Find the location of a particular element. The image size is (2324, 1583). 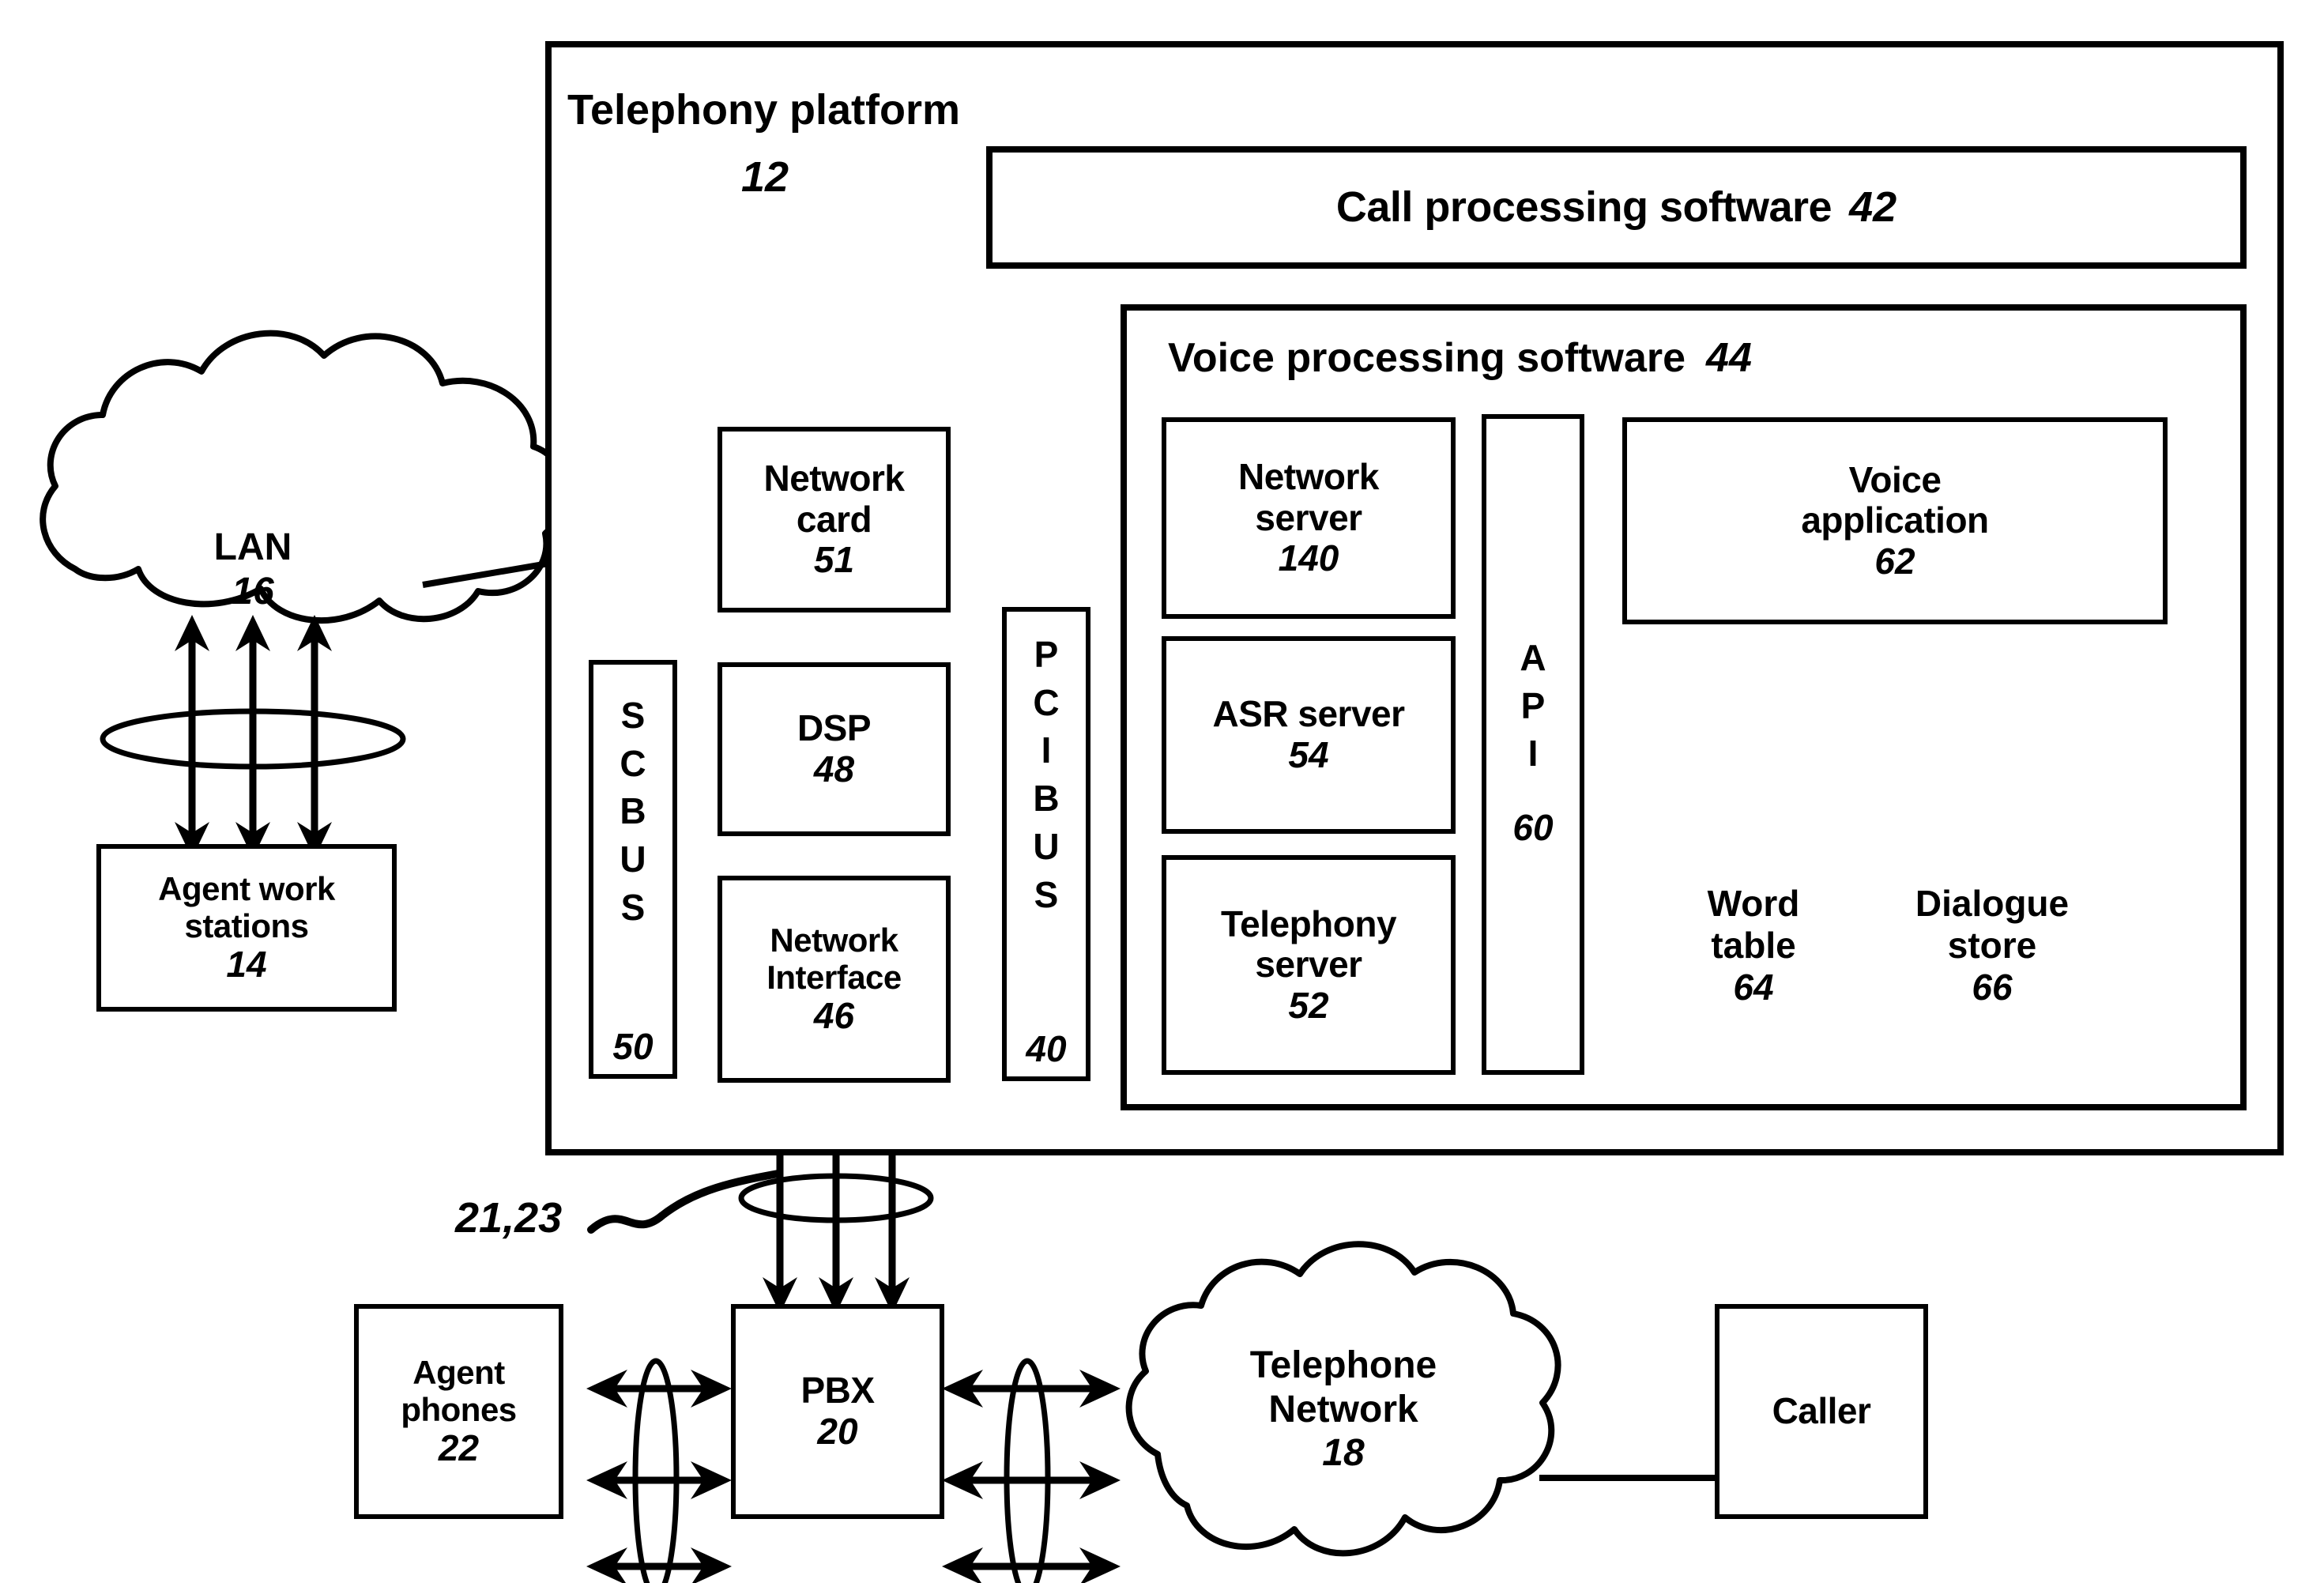

asr-server-label: ASR server is located at coordinates (1308, 714).